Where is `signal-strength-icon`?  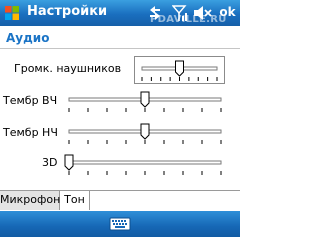 signal-strength-icon is located at coordinates (180, 13).